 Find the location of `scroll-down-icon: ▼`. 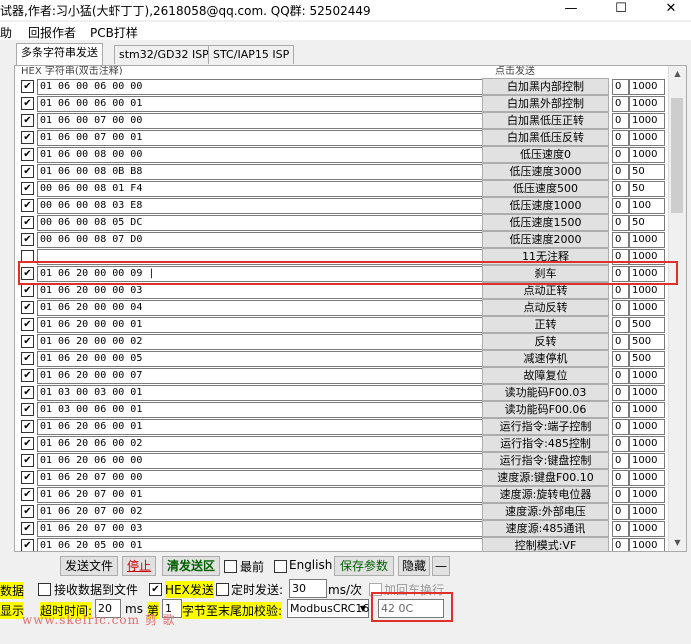

scroll-down-icon: ▼ is located at coordinates (677, 543).